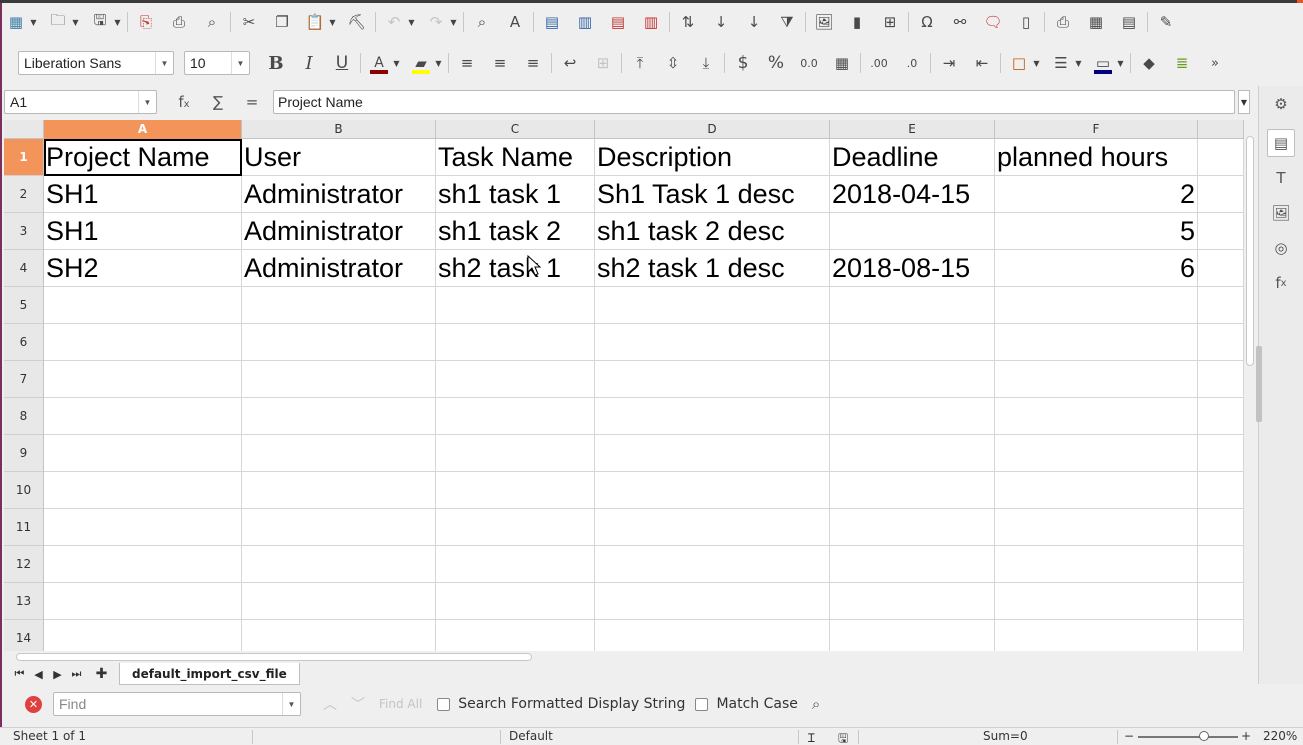 The height and width of the screenshot is (745, 1303). What do you see at coordinates (531, 736) in the screenshot?
I see `page-style: Default` at bounding box center [531, 736].